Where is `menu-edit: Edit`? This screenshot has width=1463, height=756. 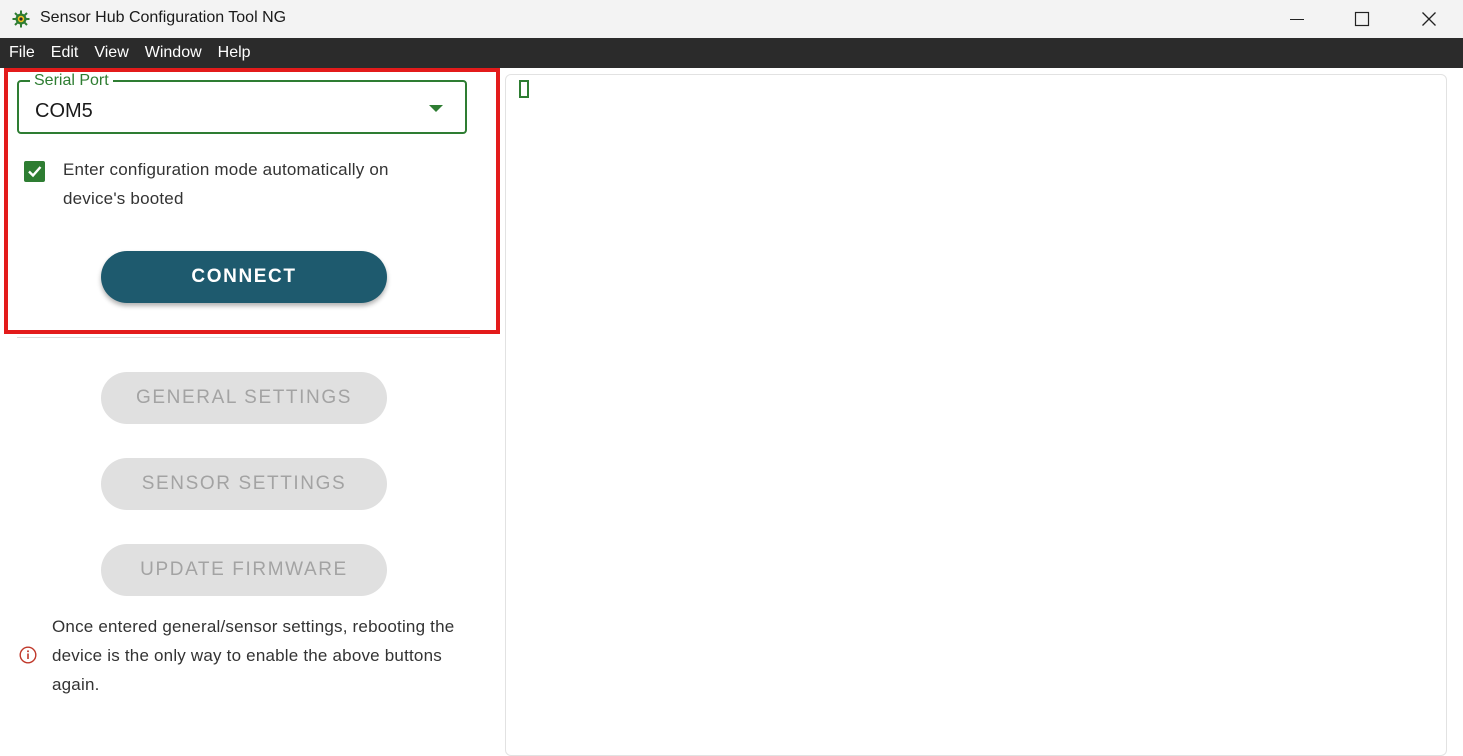 menu-edit: Edit is located at coordinates (65, 53).